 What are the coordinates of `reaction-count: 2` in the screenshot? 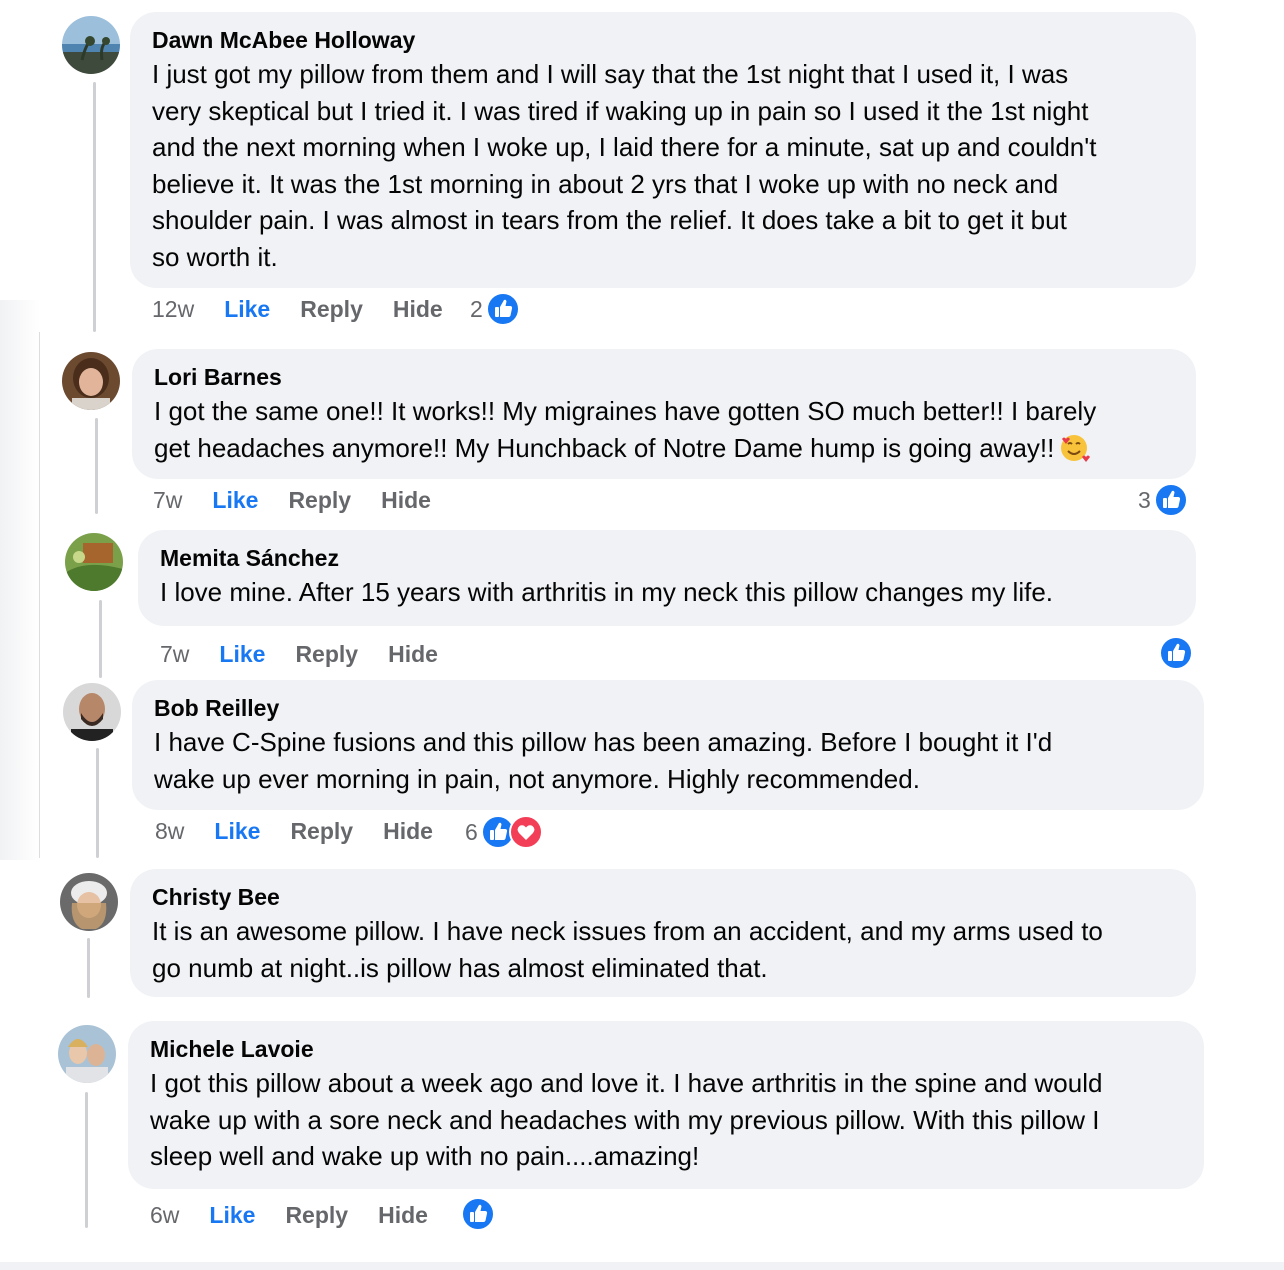 It's located at (476, 308).